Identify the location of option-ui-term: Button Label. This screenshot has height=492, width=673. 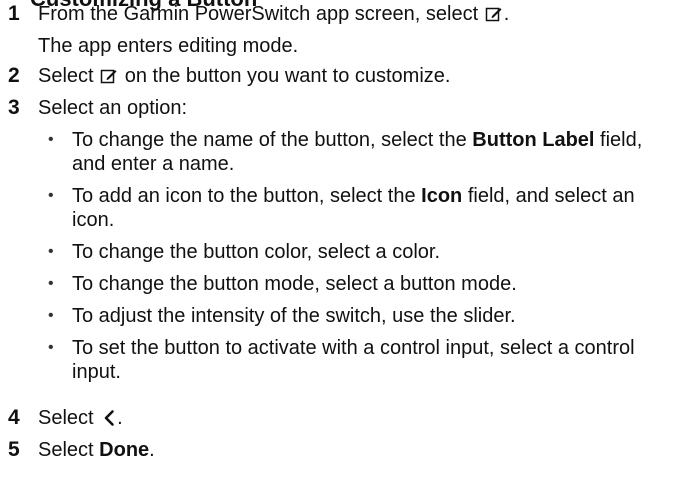
(533, 140).